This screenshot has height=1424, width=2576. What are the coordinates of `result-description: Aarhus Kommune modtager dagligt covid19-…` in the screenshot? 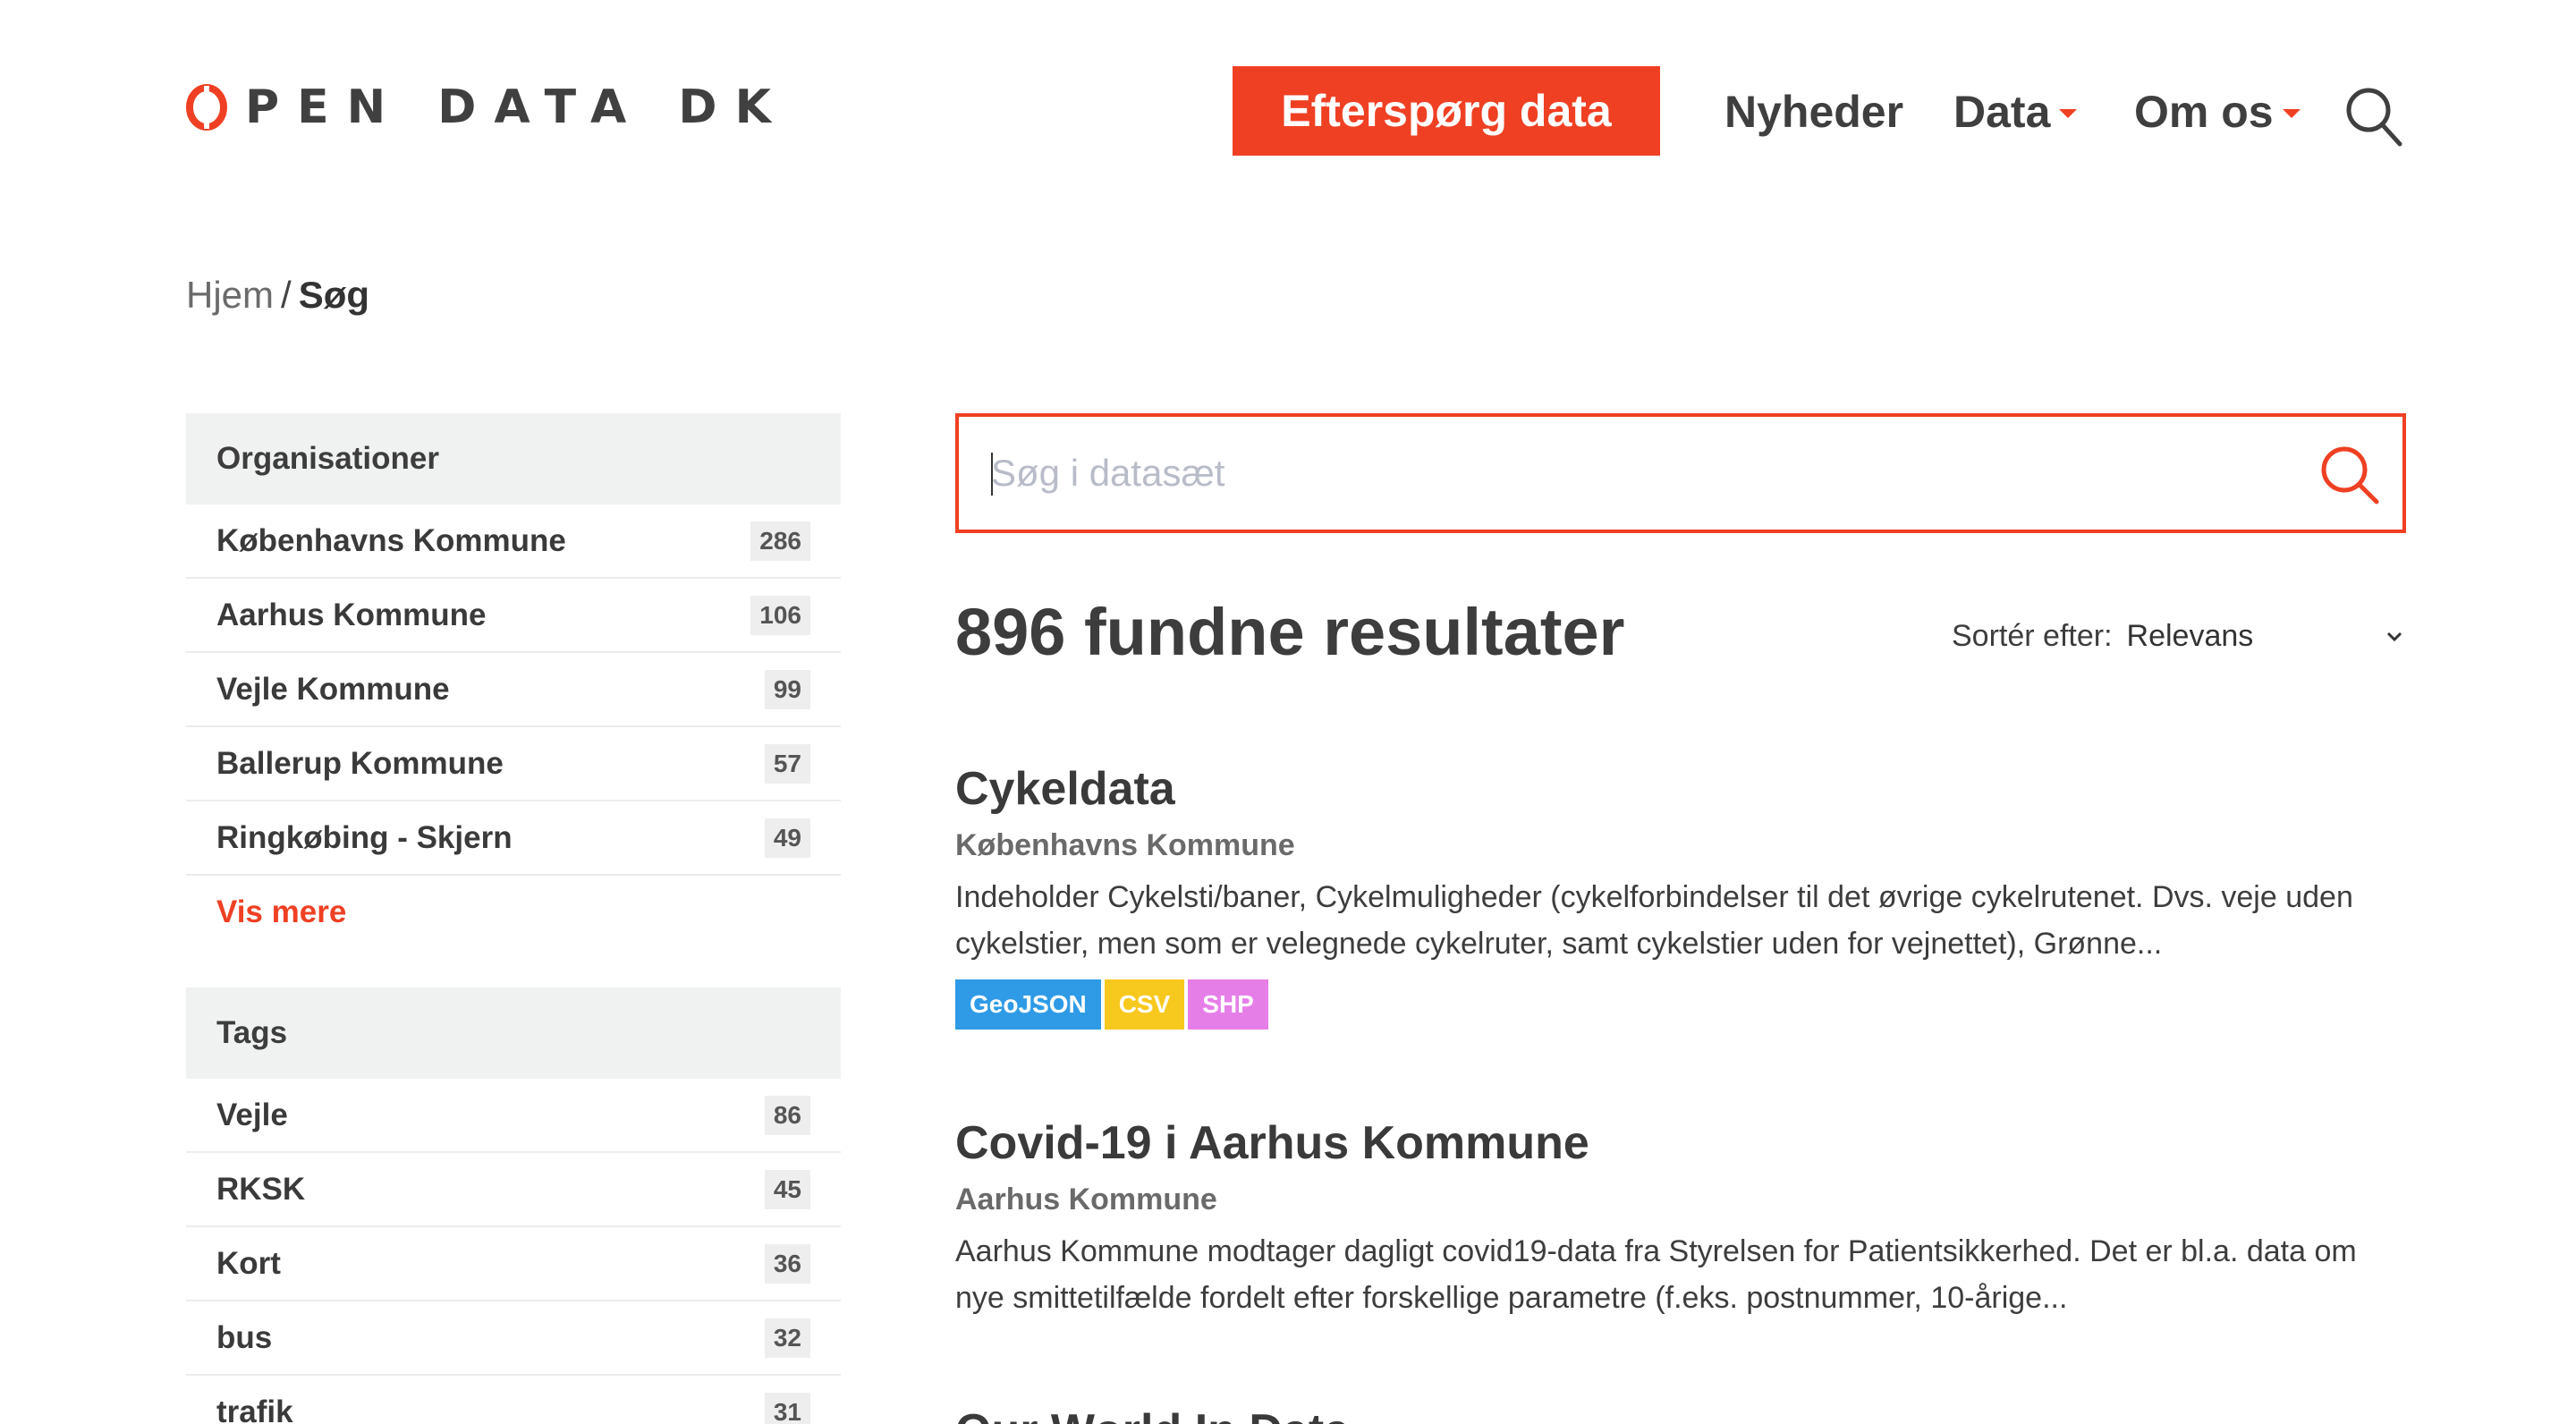 It's located at (1656, 1274).